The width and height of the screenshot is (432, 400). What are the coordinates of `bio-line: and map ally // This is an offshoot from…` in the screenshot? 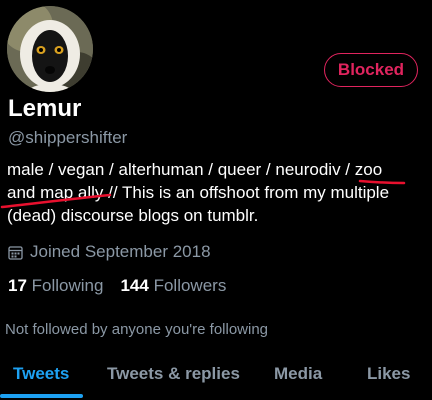 It's located at (198, 192).